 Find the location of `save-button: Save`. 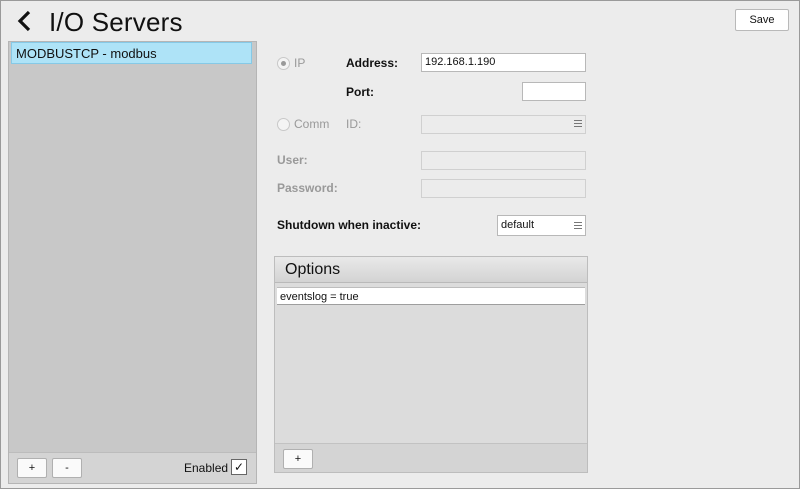

save-button: Save is located at coordinates (762, 20).